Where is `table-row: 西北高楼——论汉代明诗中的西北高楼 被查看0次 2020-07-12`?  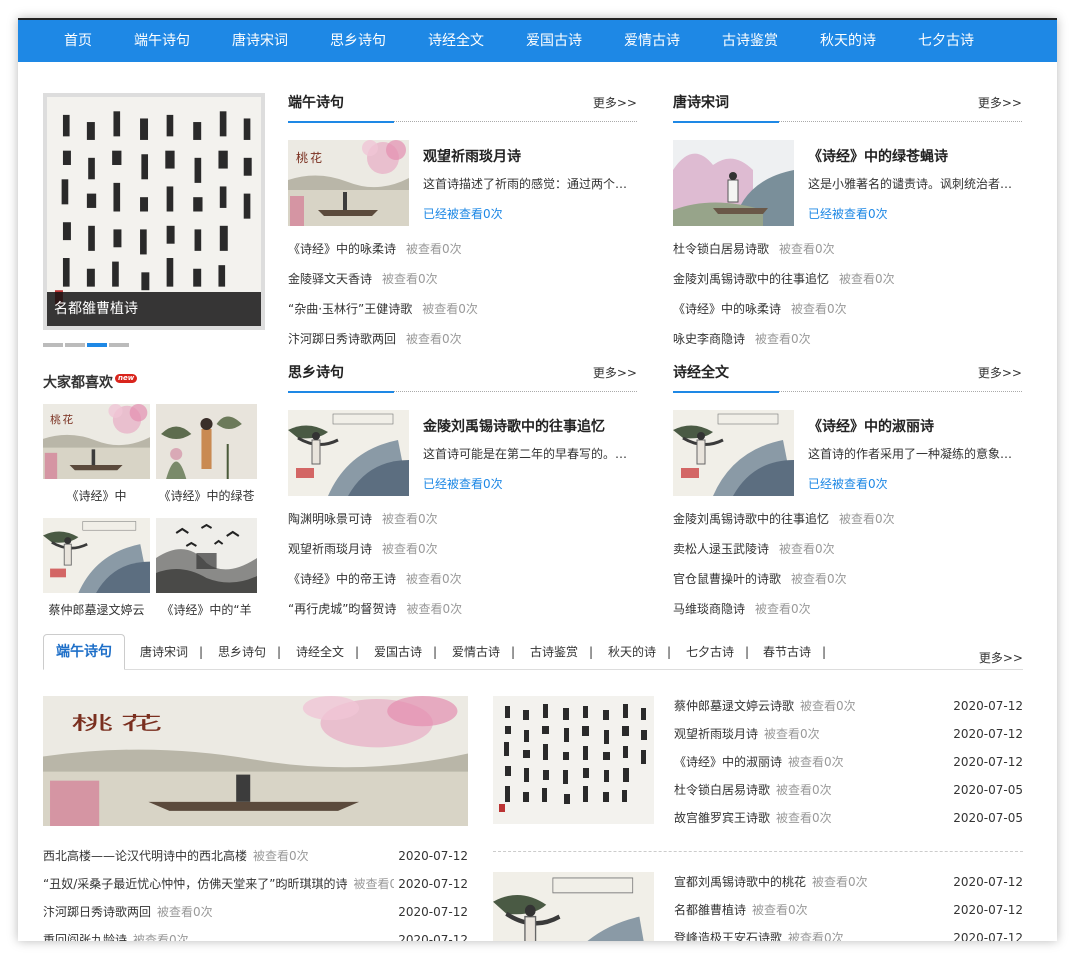 table-row: 西北高楼——论汉代明诗中的西北高楼 被查看0次 2020-07-12 is located at coordinates (255, 860).